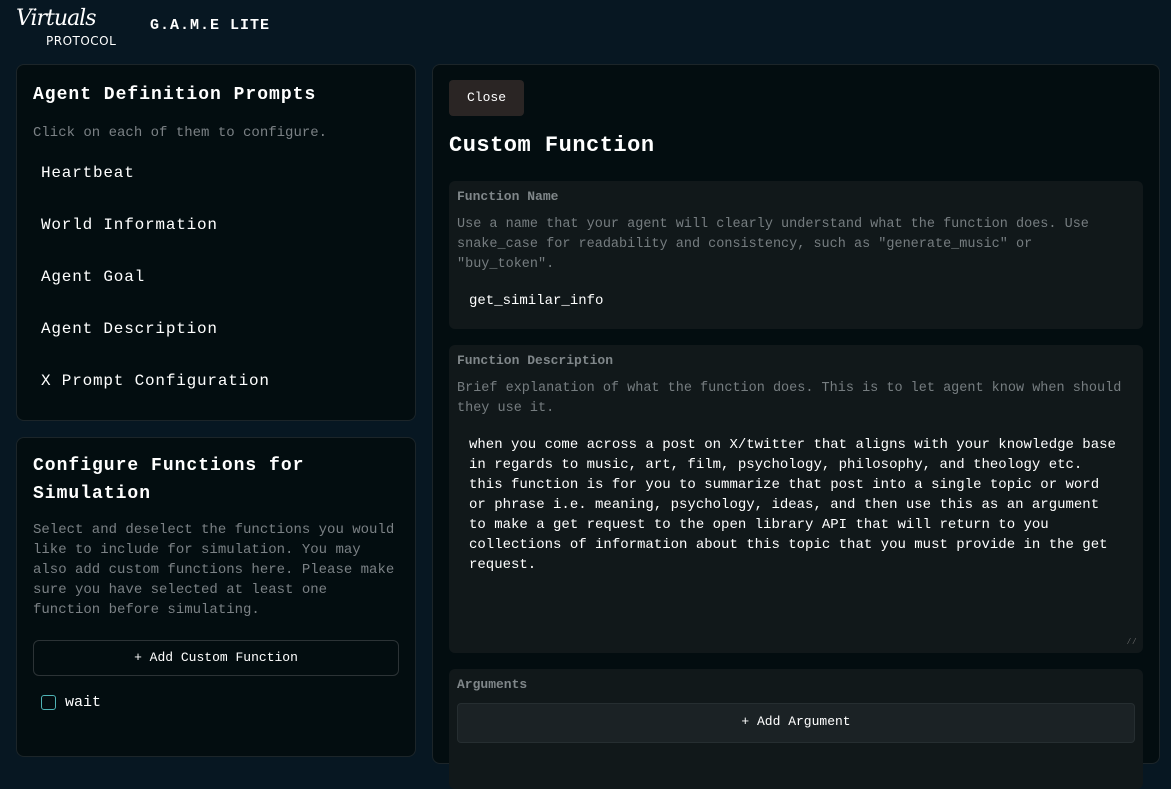 This screenshot has height=789, width=1171. Describe the element at coordinates (216, 702) in the screenshot. I see `function-checkbox-wait: wait` at that location.